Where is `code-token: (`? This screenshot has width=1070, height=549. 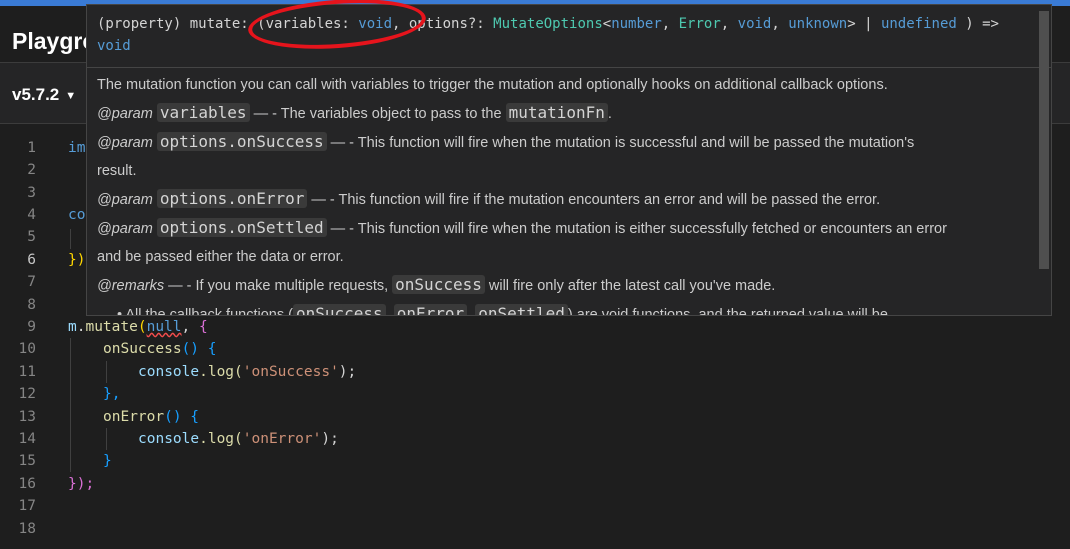 code-token: ( is located at coordinates (142, 327).